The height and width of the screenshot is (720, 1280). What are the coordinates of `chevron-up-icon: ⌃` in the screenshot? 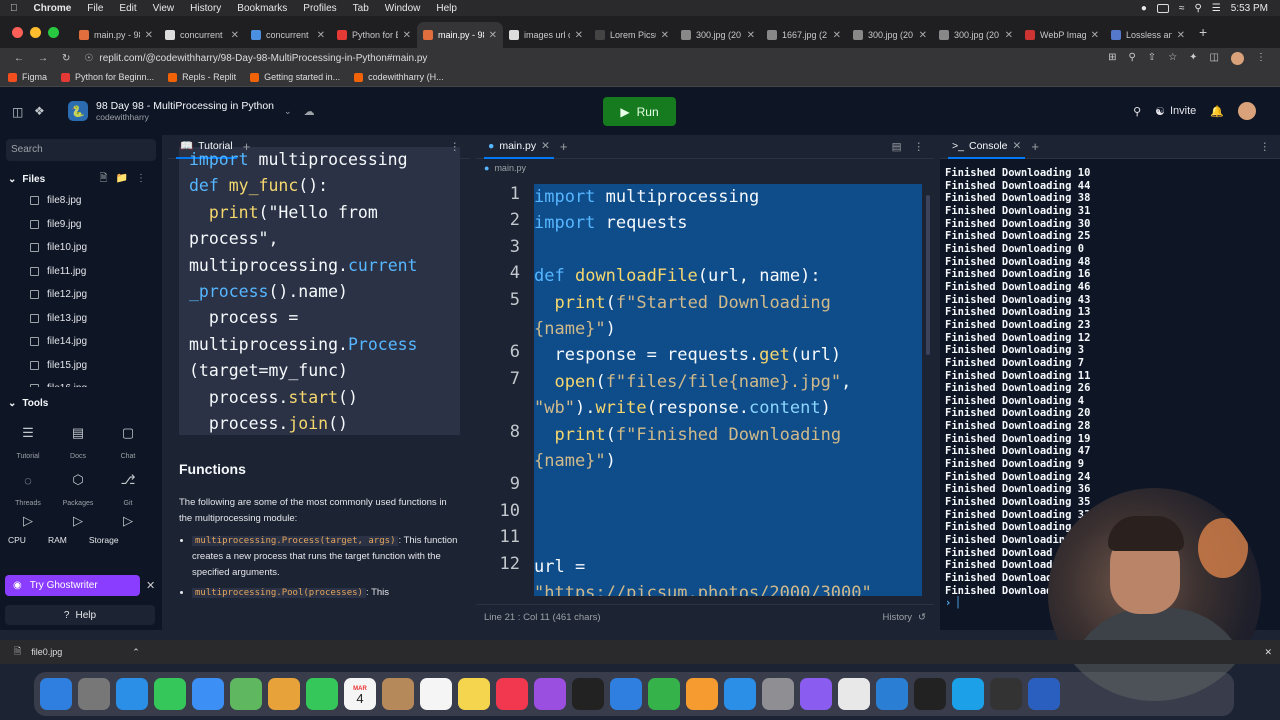 It's located at (136, 652).